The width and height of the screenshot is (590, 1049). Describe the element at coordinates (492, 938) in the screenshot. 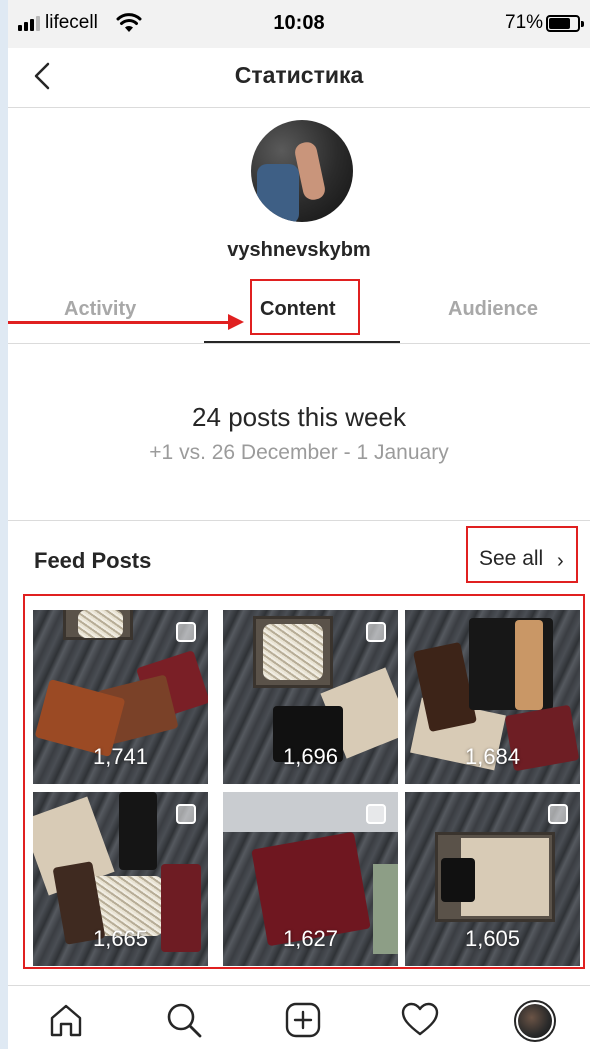

I see `post-count: 1,605` at that location.